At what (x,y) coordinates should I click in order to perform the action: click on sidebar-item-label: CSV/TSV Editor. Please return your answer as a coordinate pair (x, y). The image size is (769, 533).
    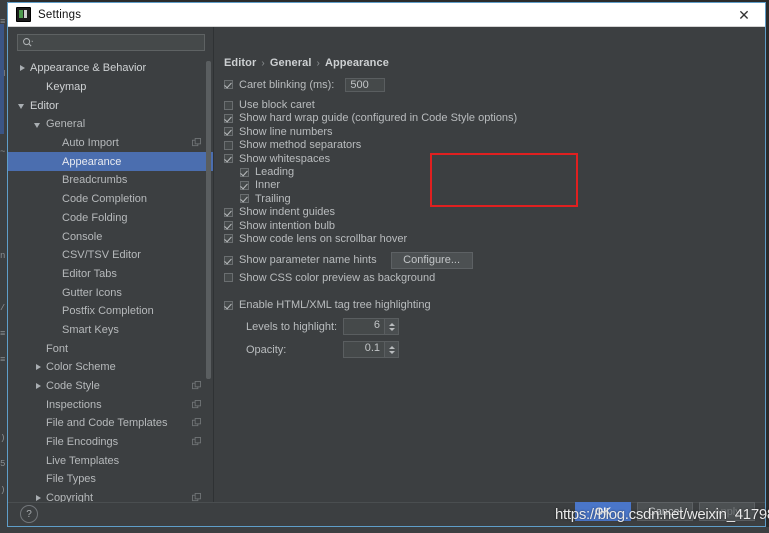
    Looking at the image, I should click on (101, 255).